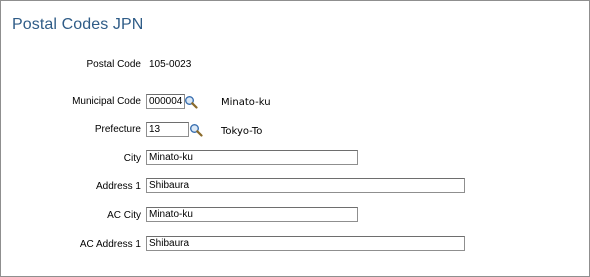  Describe the element at coordinates (246, 102) in the screenshot. I see `municipal-code-description: Minato-ku` at that location.